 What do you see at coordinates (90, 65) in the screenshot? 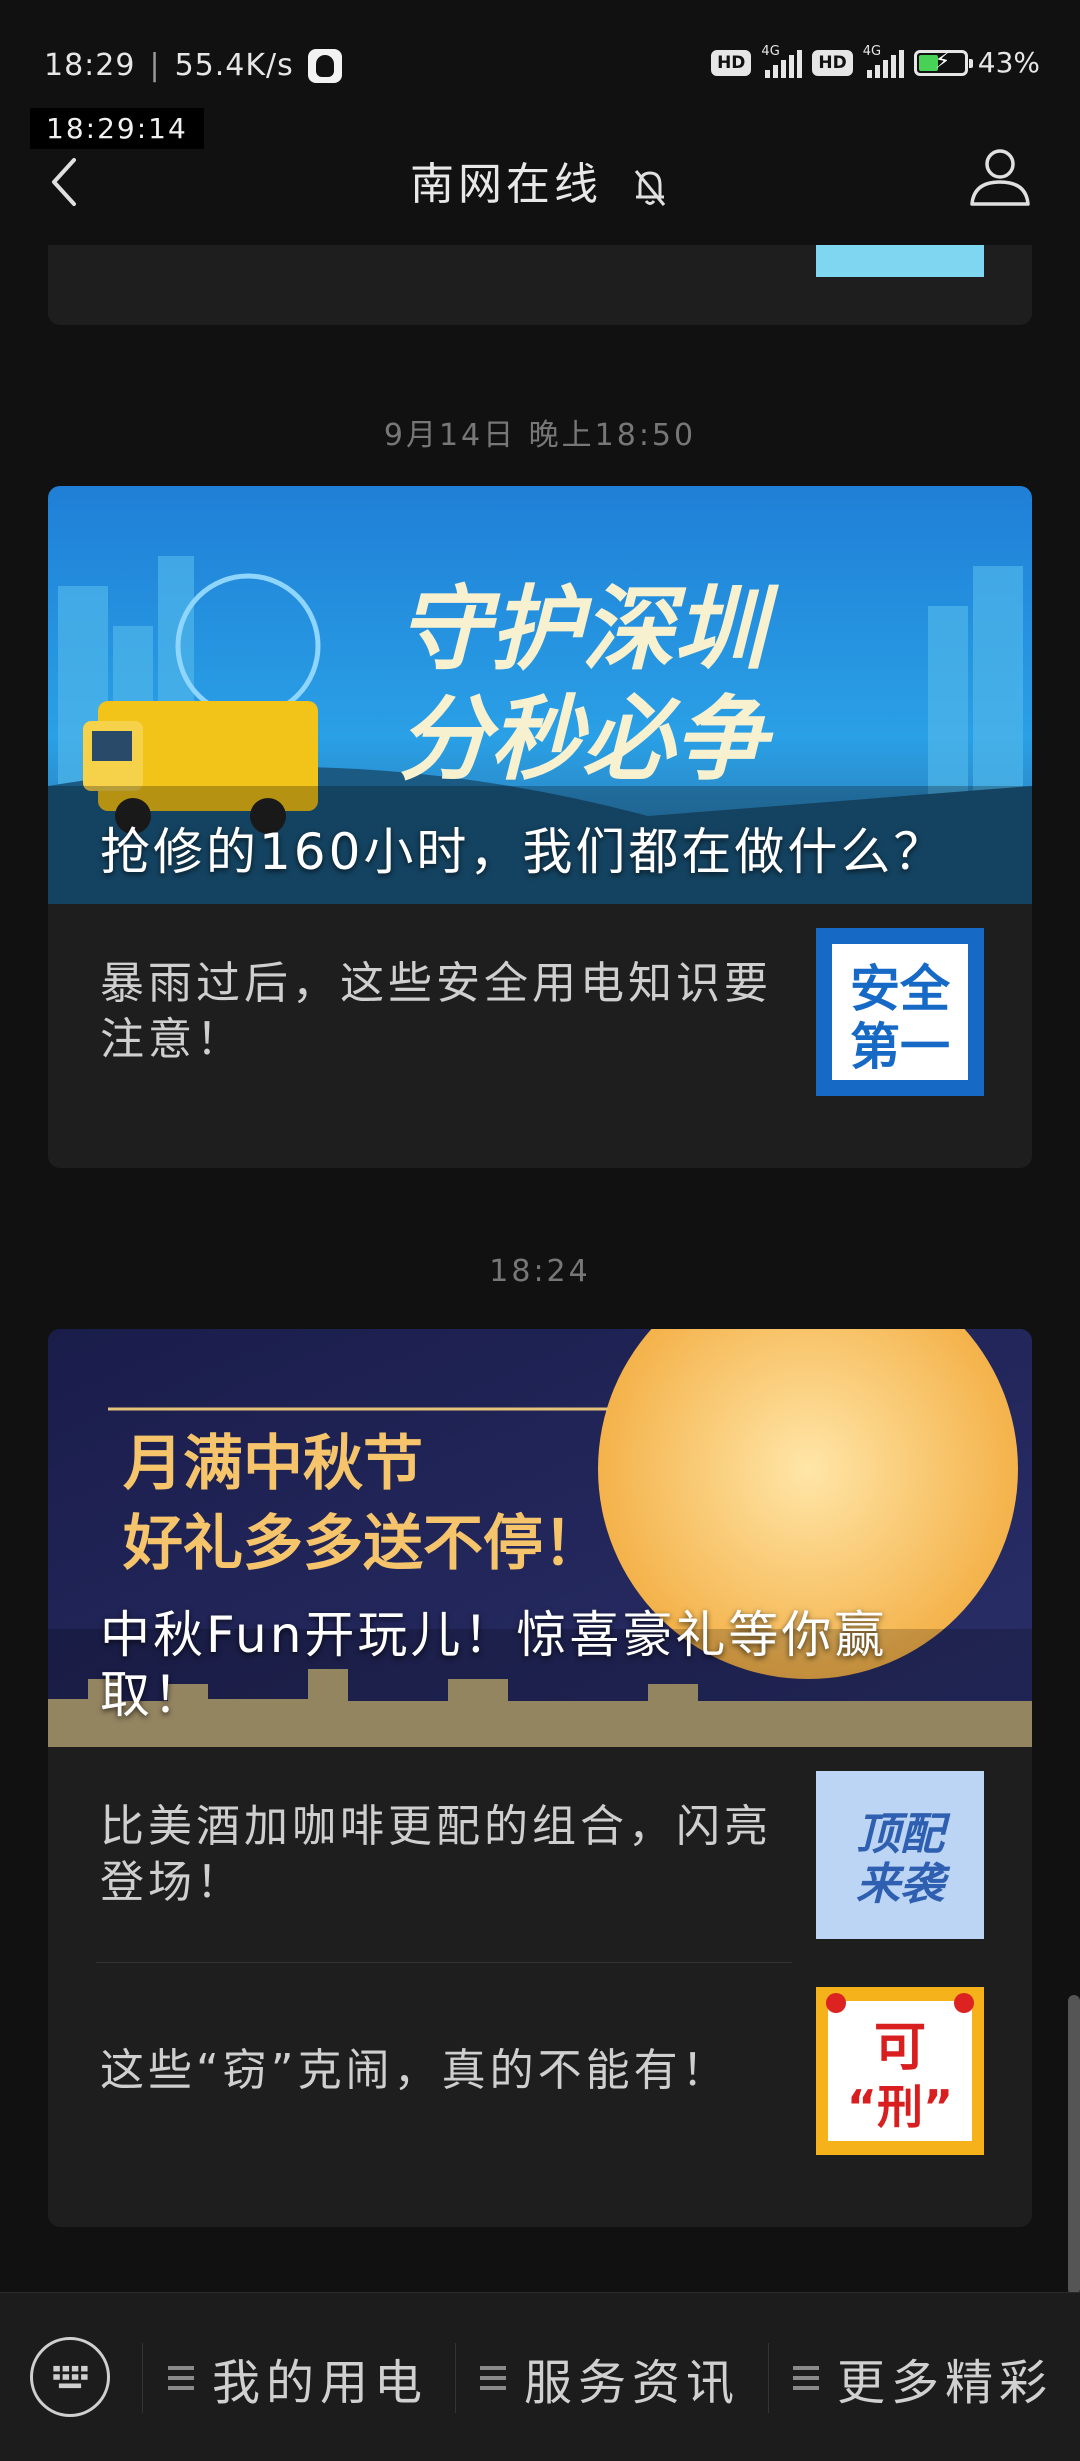
I see `status-time: 18:29` at bounding box center [90, 65].